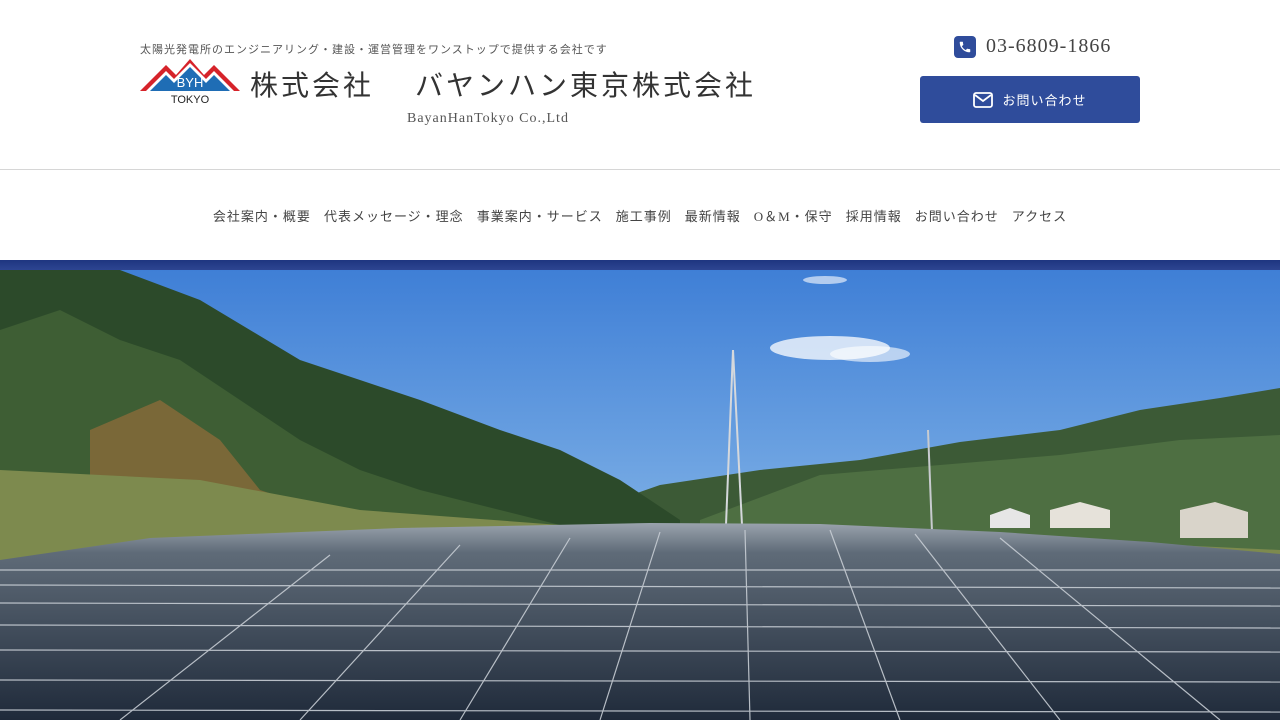 This screenshot has height=720, width=1280. I want to click on nav-item-om: O＆M・保守, so click(793, 215).